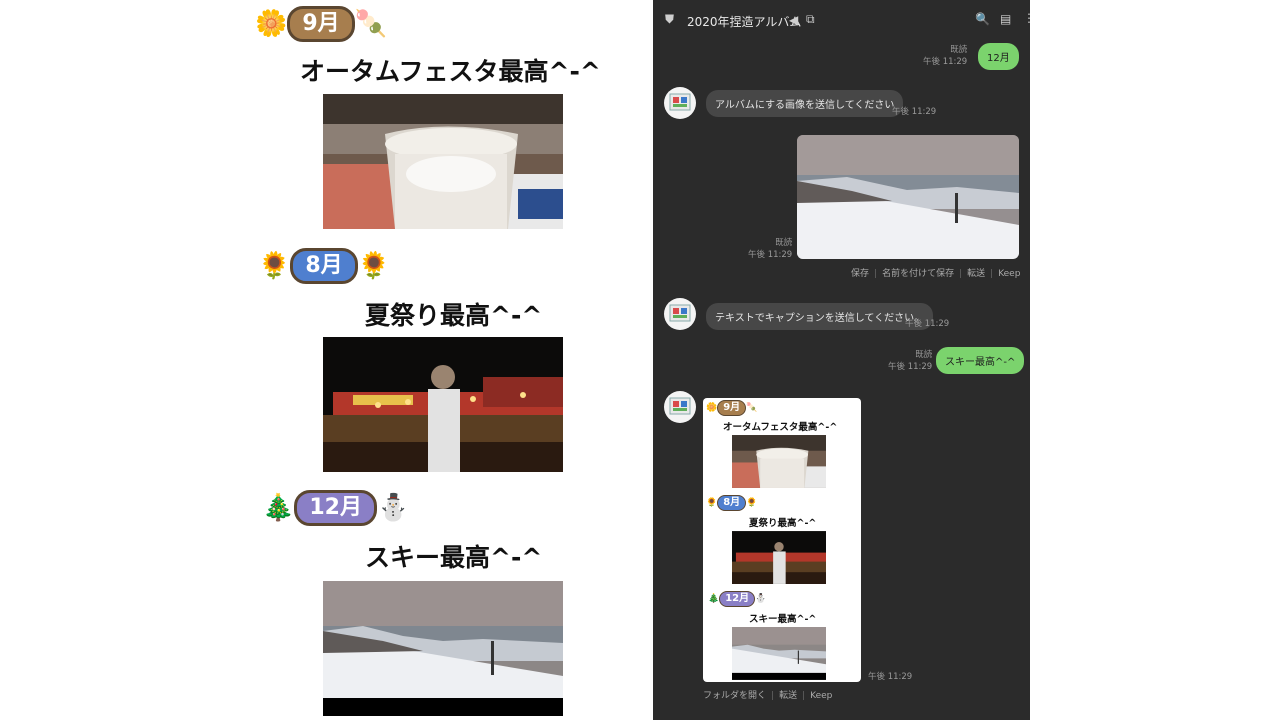 This screenshot has height=720, width=1280. I want to click on image-actions: 保存 | 名前を付けて保存 | 転送 | Keep, so click(936, 274).